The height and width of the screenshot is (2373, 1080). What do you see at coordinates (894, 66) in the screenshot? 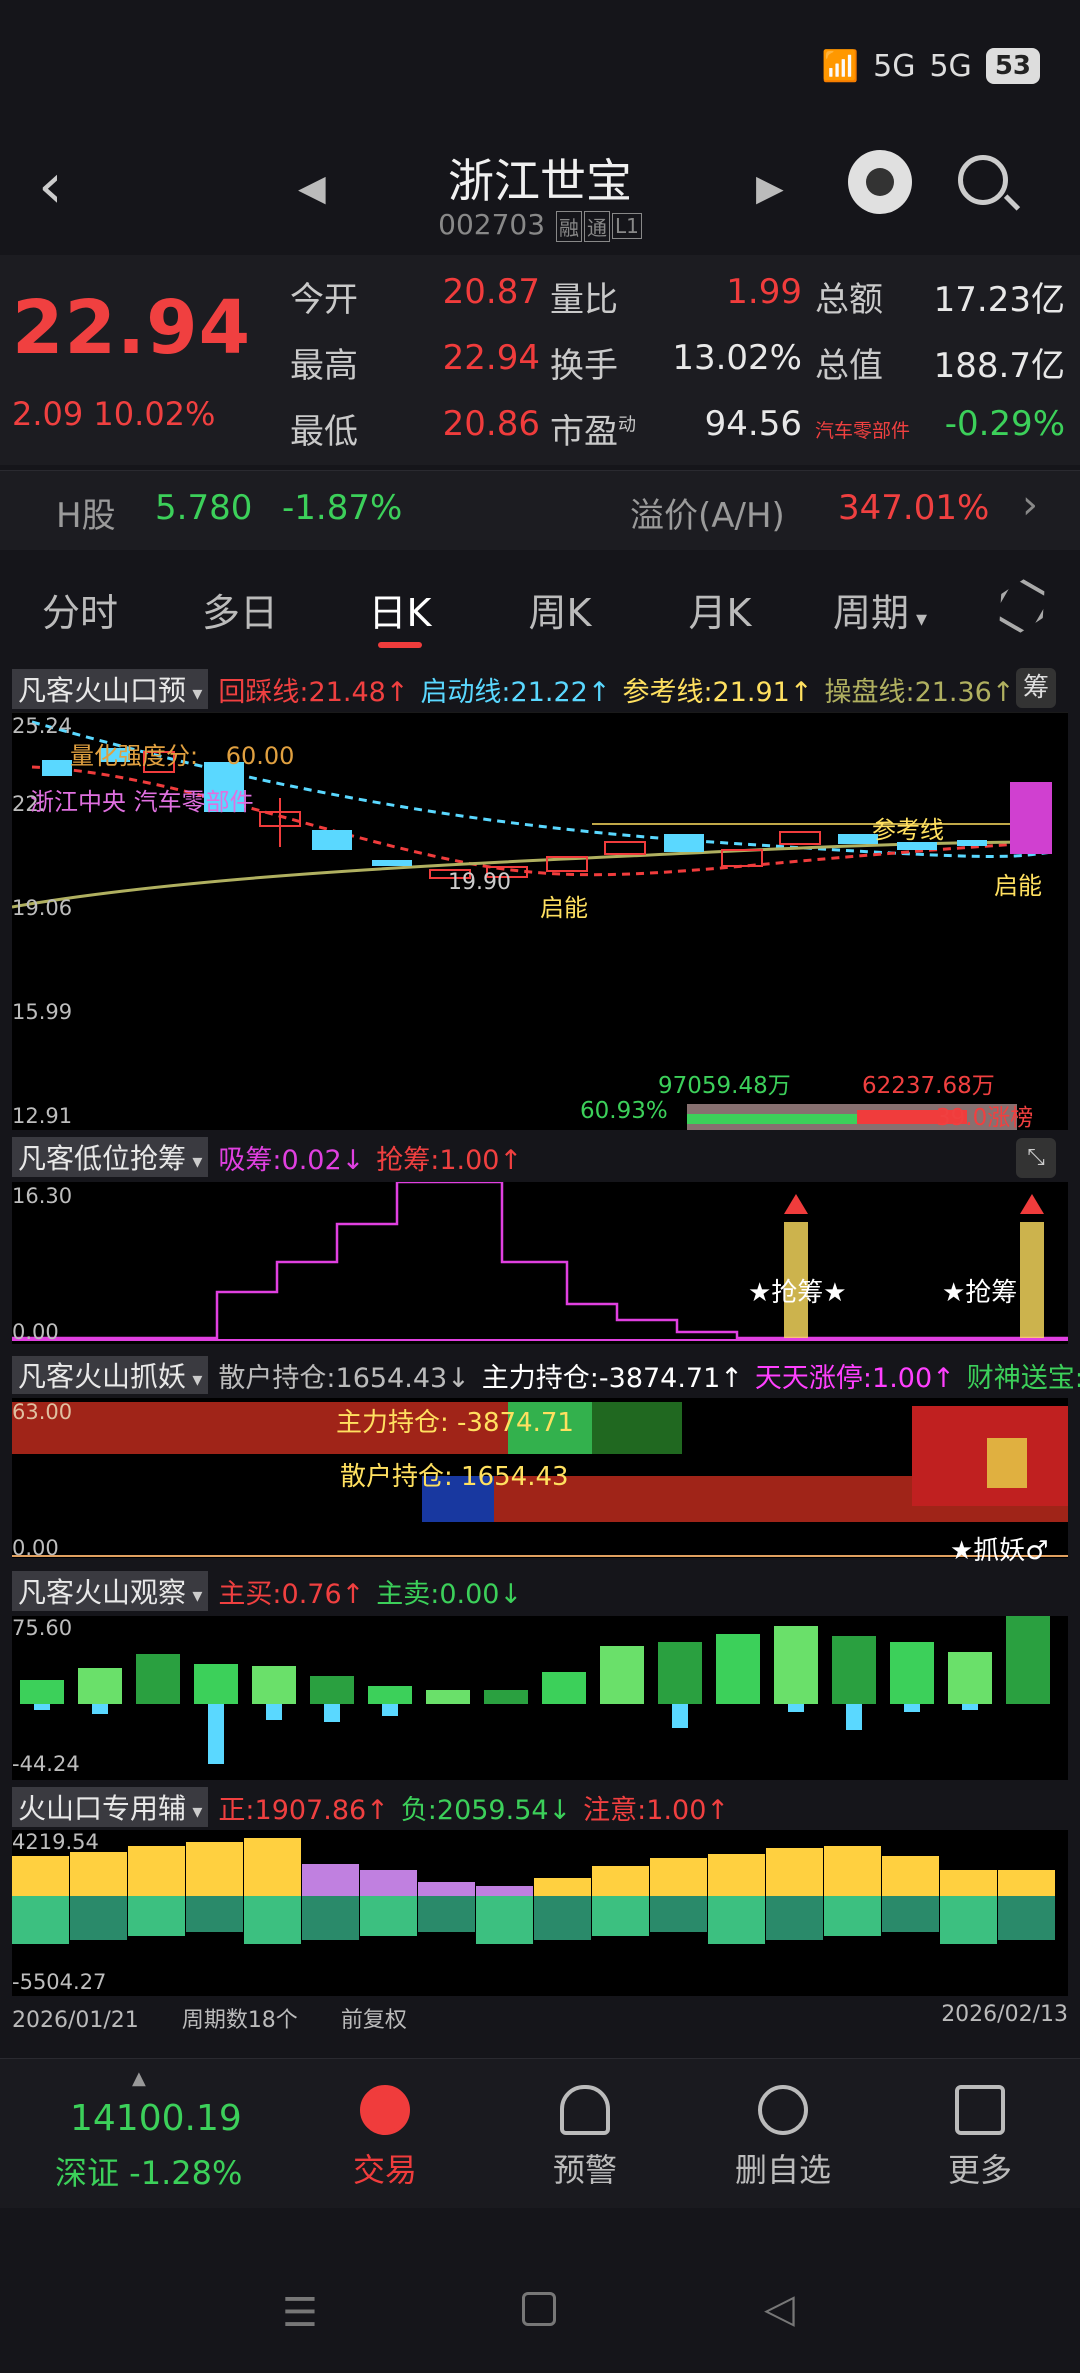
I see `signal-icon: 5G` at bounding box center [894, 66].